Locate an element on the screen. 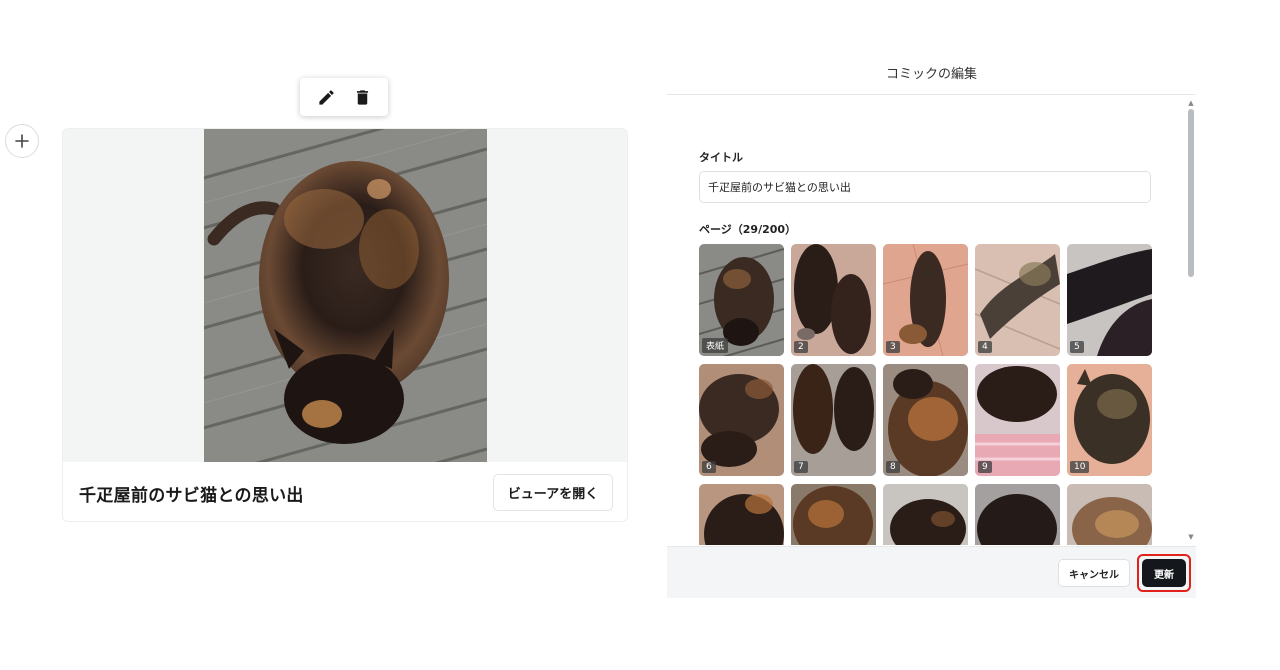 The height and width of the screenshot is (670, 1280). pages-label: ページ（29/200） is located at coordinates (748, 229).